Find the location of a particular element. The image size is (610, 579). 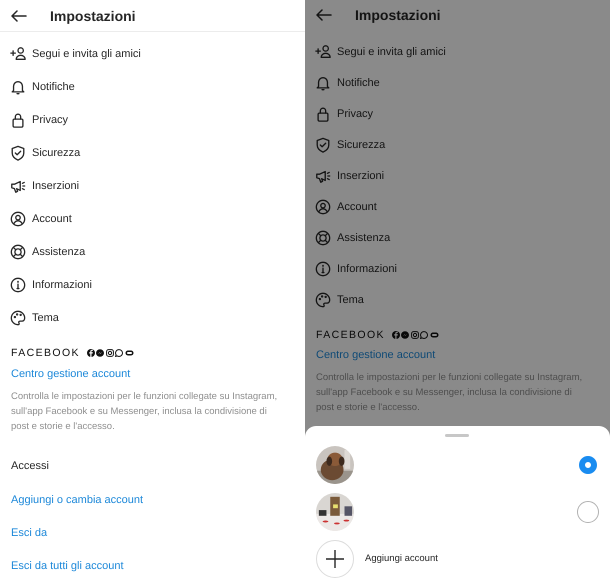

action-link: Esci da tutti gli account is located at coordinates (62, 564).